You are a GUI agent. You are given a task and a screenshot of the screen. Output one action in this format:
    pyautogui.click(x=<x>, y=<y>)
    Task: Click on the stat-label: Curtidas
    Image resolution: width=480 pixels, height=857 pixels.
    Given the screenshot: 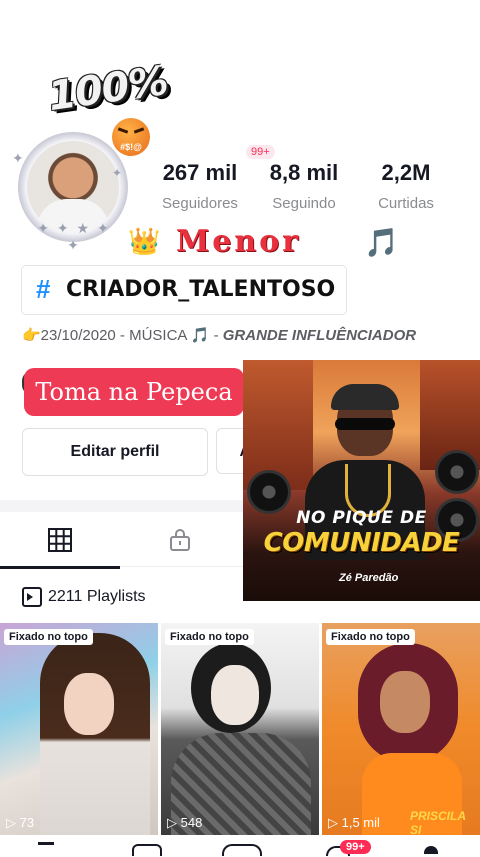 What is the action you would take?
    pyautogui.click(x=406, y=203)
    